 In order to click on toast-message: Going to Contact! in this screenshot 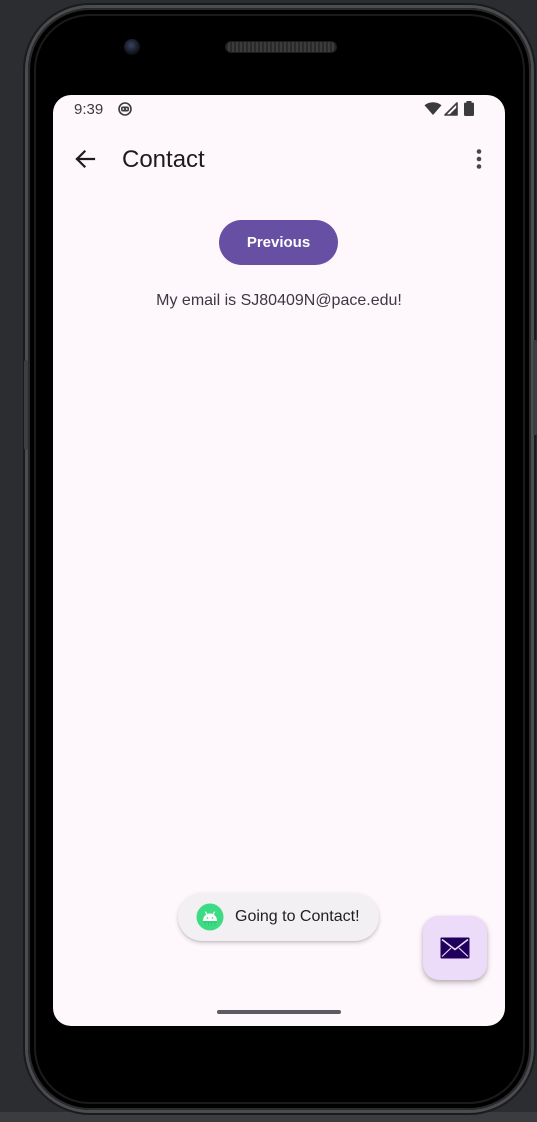, I will do `click(278, 917)`.